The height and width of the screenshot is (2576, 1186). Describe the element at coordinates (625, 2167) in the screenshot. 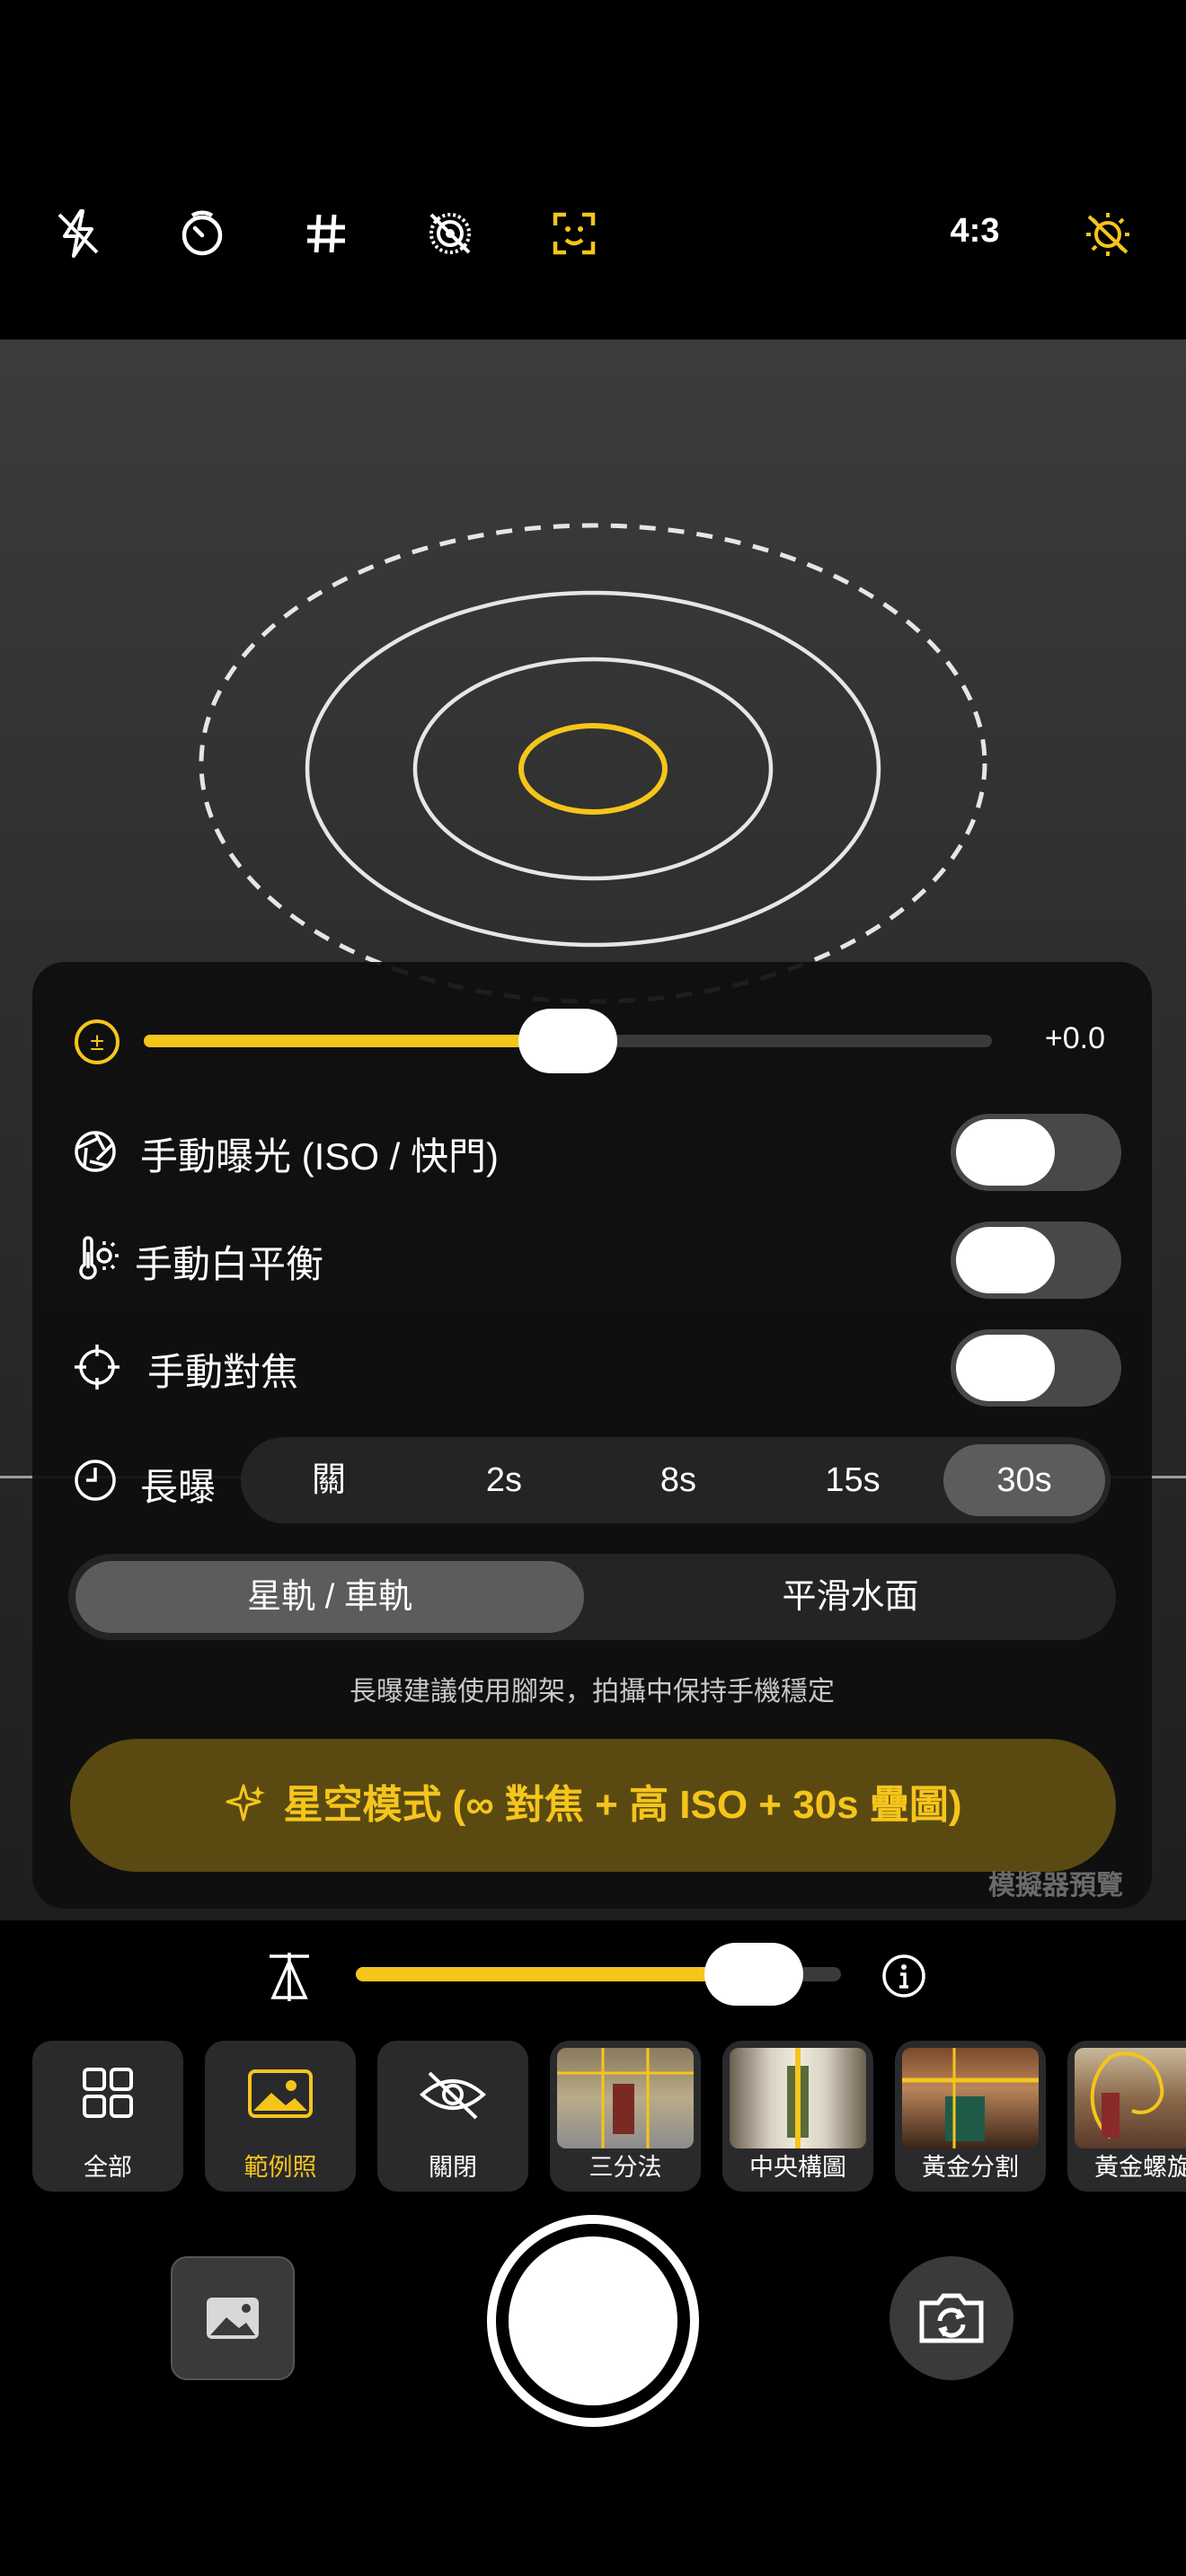

I see `tile-label: 三分法` at that location.